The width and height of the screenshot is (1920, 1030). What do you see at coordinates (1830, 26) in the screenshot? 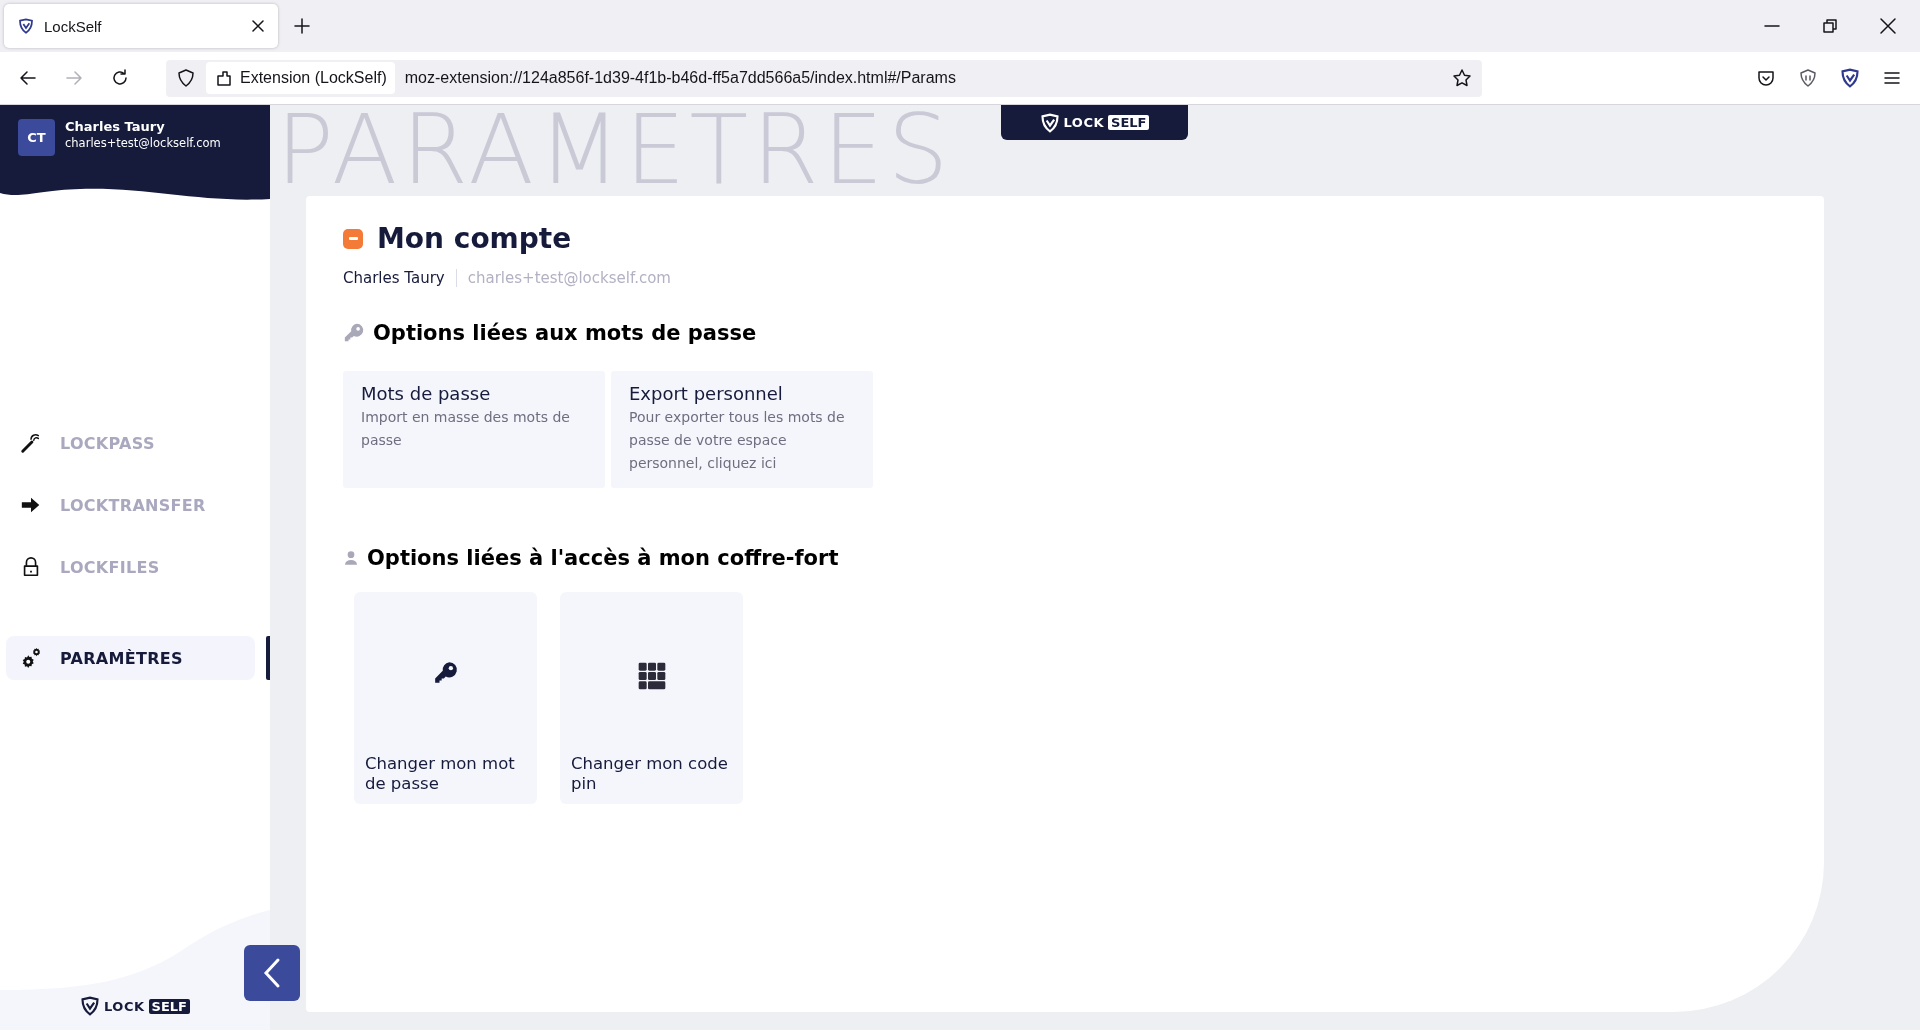
I see `restore-icon` at bounding box center [1830, 26].